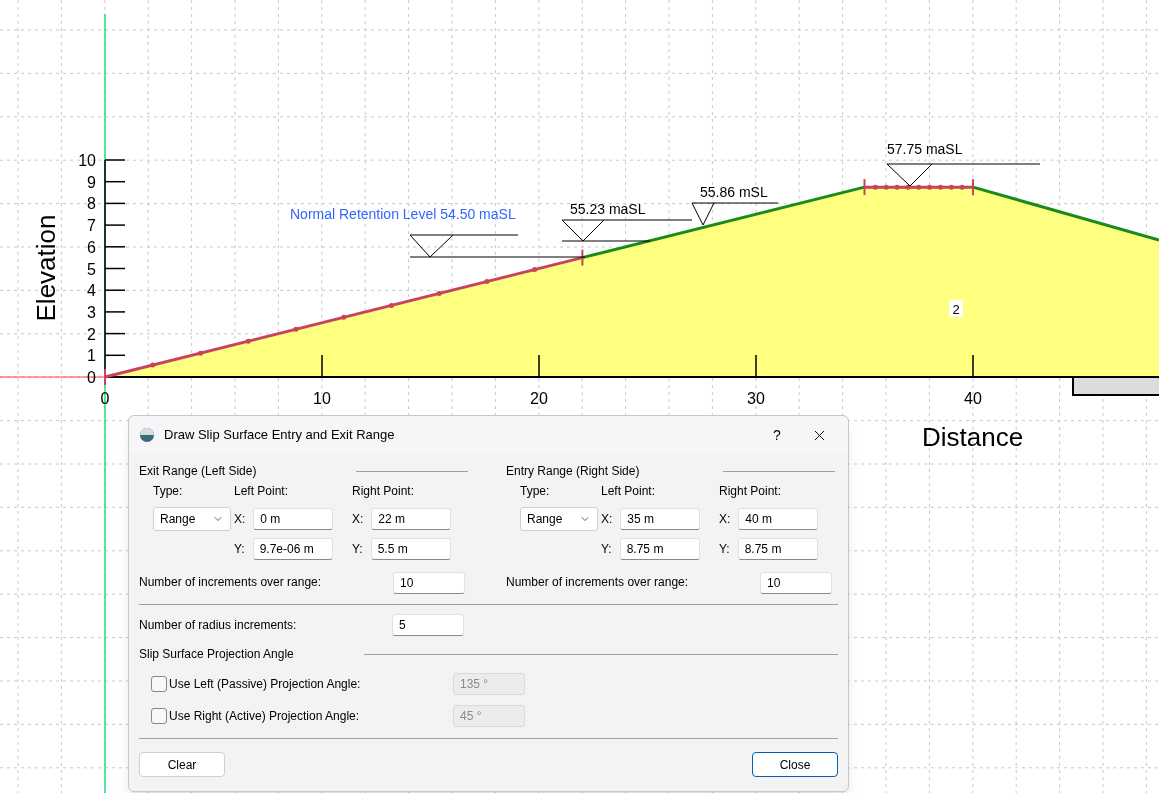 Image resolution: width=1159 pixels, height=793 pixels. Describe the element at coordinates (218, 625) in the screenshot. I see `field-label: Number of radius increments:` at that location.